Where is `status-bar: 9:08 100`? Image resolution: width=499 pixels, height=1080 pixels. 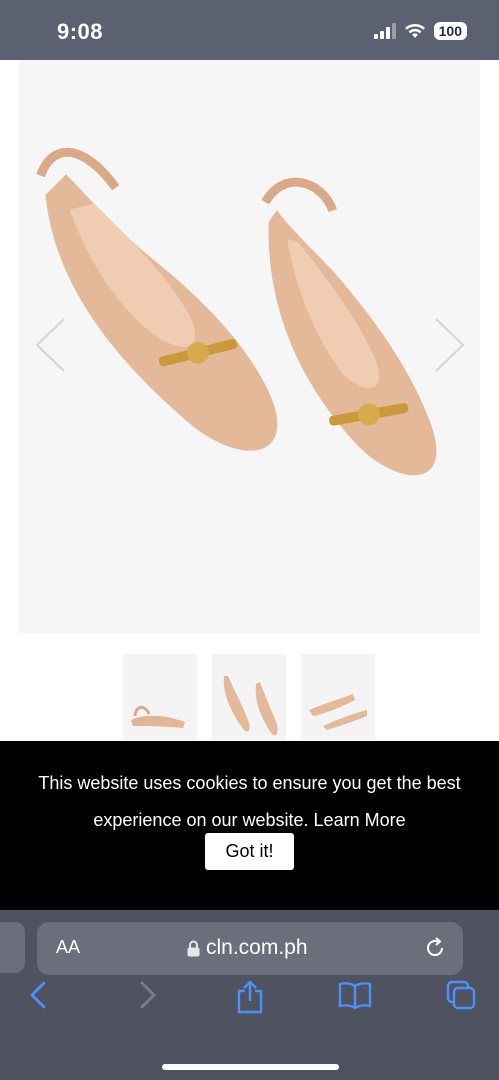 status-bar: 9:08 100 is located at coordinates (249, 30).